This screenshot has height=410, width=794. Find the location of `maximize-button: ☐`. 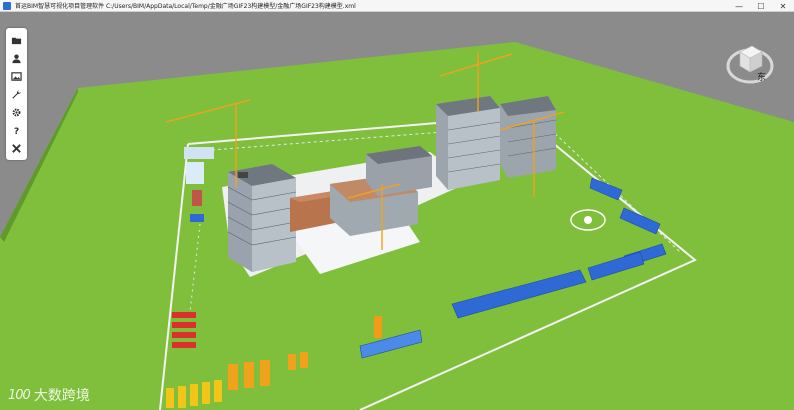

maximize-button: ☐ is located at coordinates (761, 6).